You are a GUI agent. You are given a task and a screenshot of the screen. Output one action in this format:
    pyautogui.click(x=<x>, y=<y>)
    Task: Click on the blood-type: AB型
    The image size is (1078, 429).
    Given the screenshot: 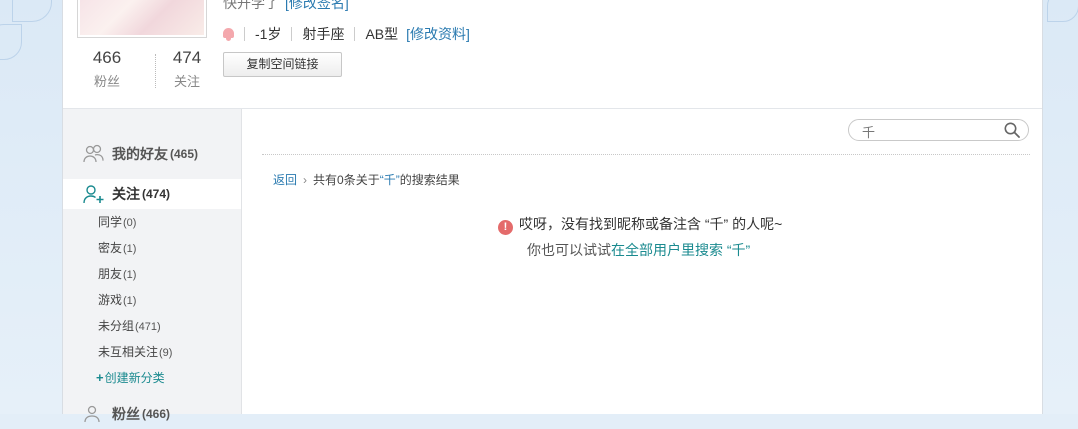 What is the action you would take?
    pyautogui.click(x=382, y=34)
    